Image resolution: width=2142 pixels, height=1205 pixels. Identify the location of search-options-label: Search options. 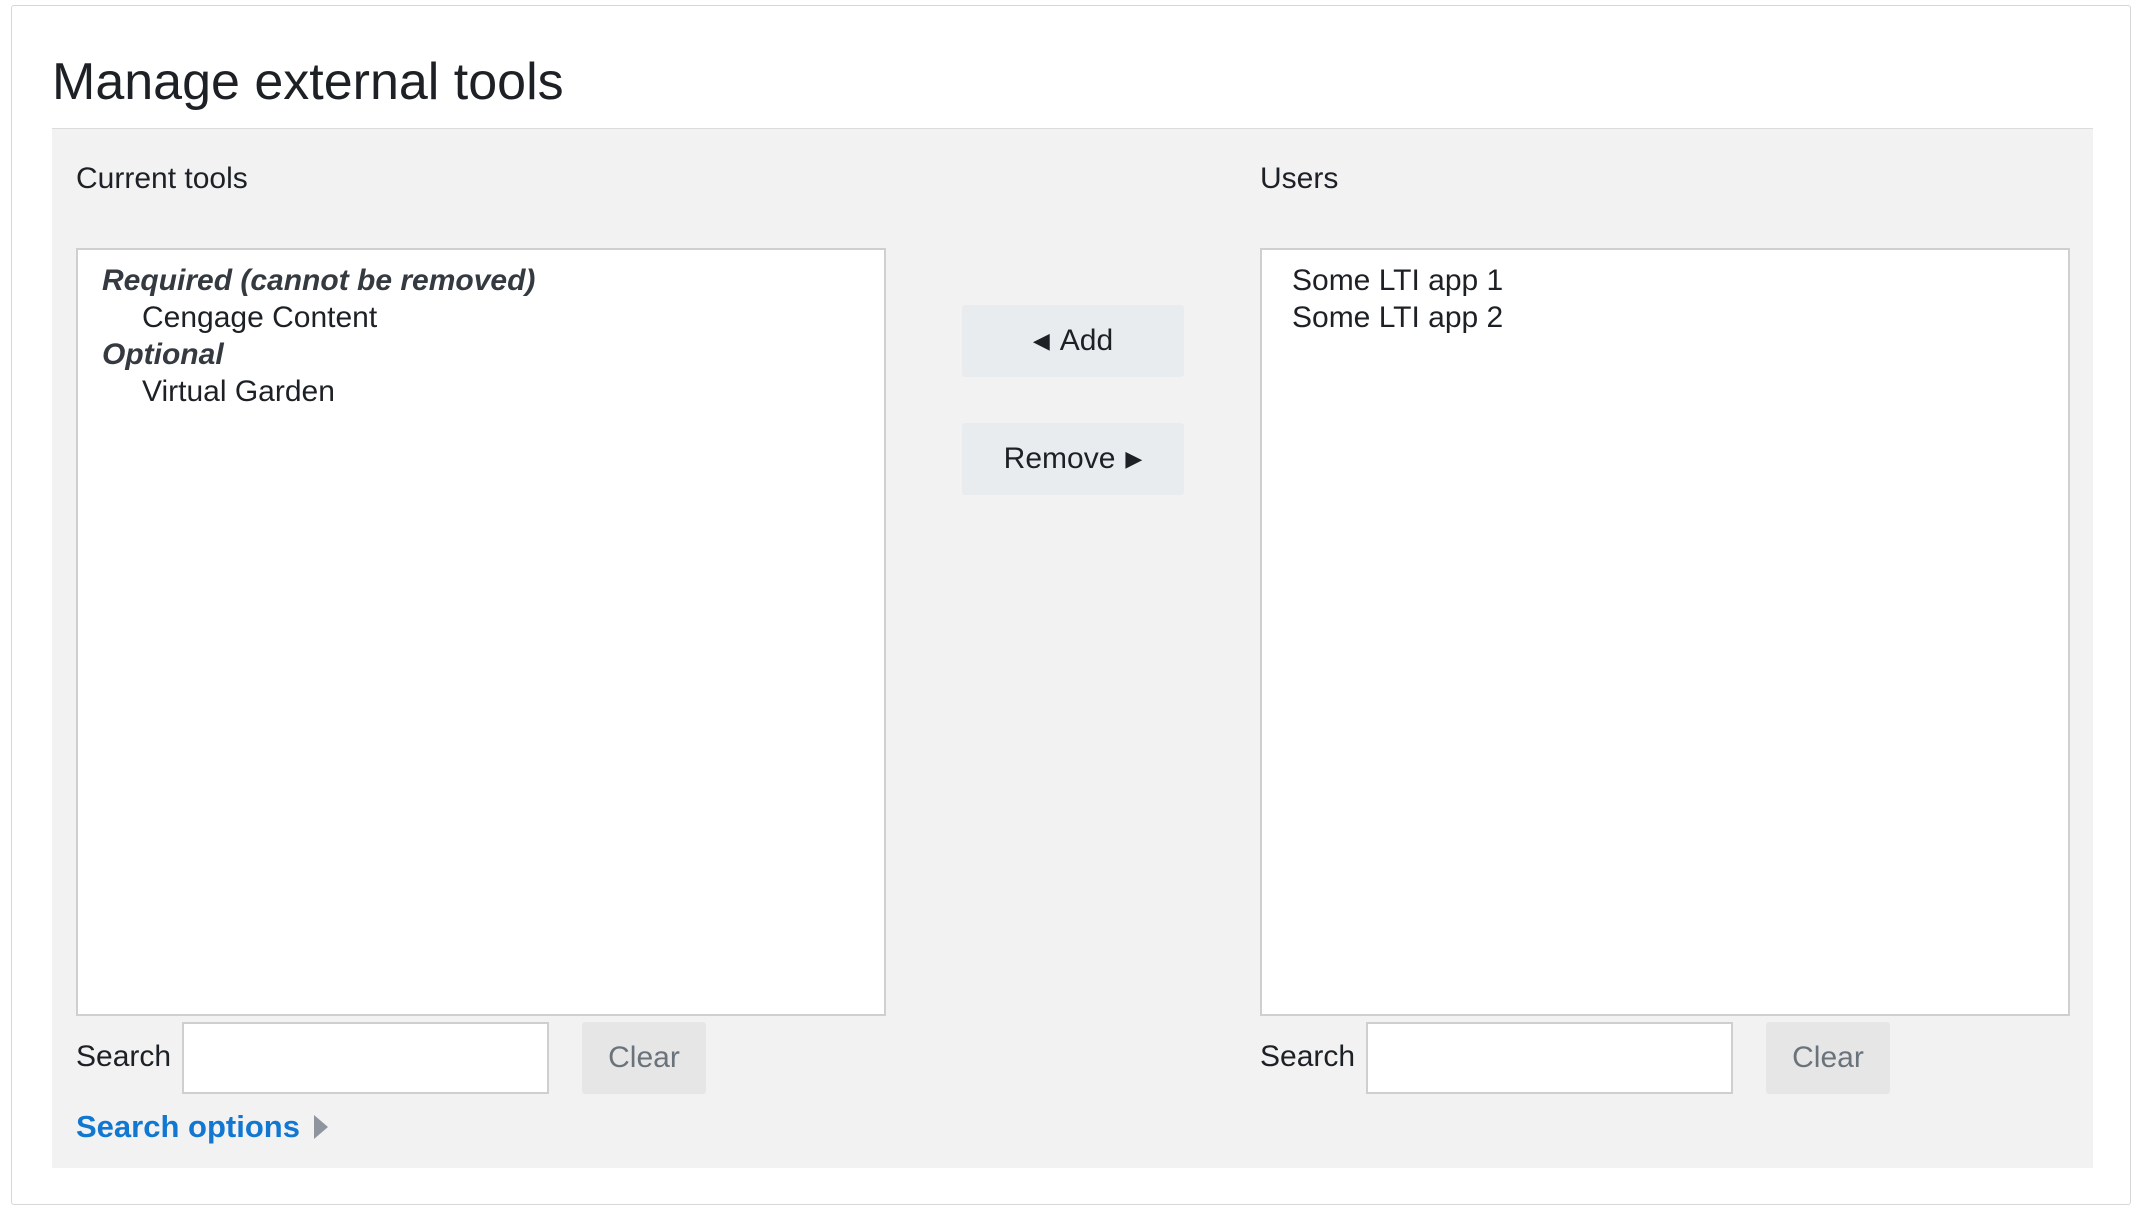
(188, 1126).